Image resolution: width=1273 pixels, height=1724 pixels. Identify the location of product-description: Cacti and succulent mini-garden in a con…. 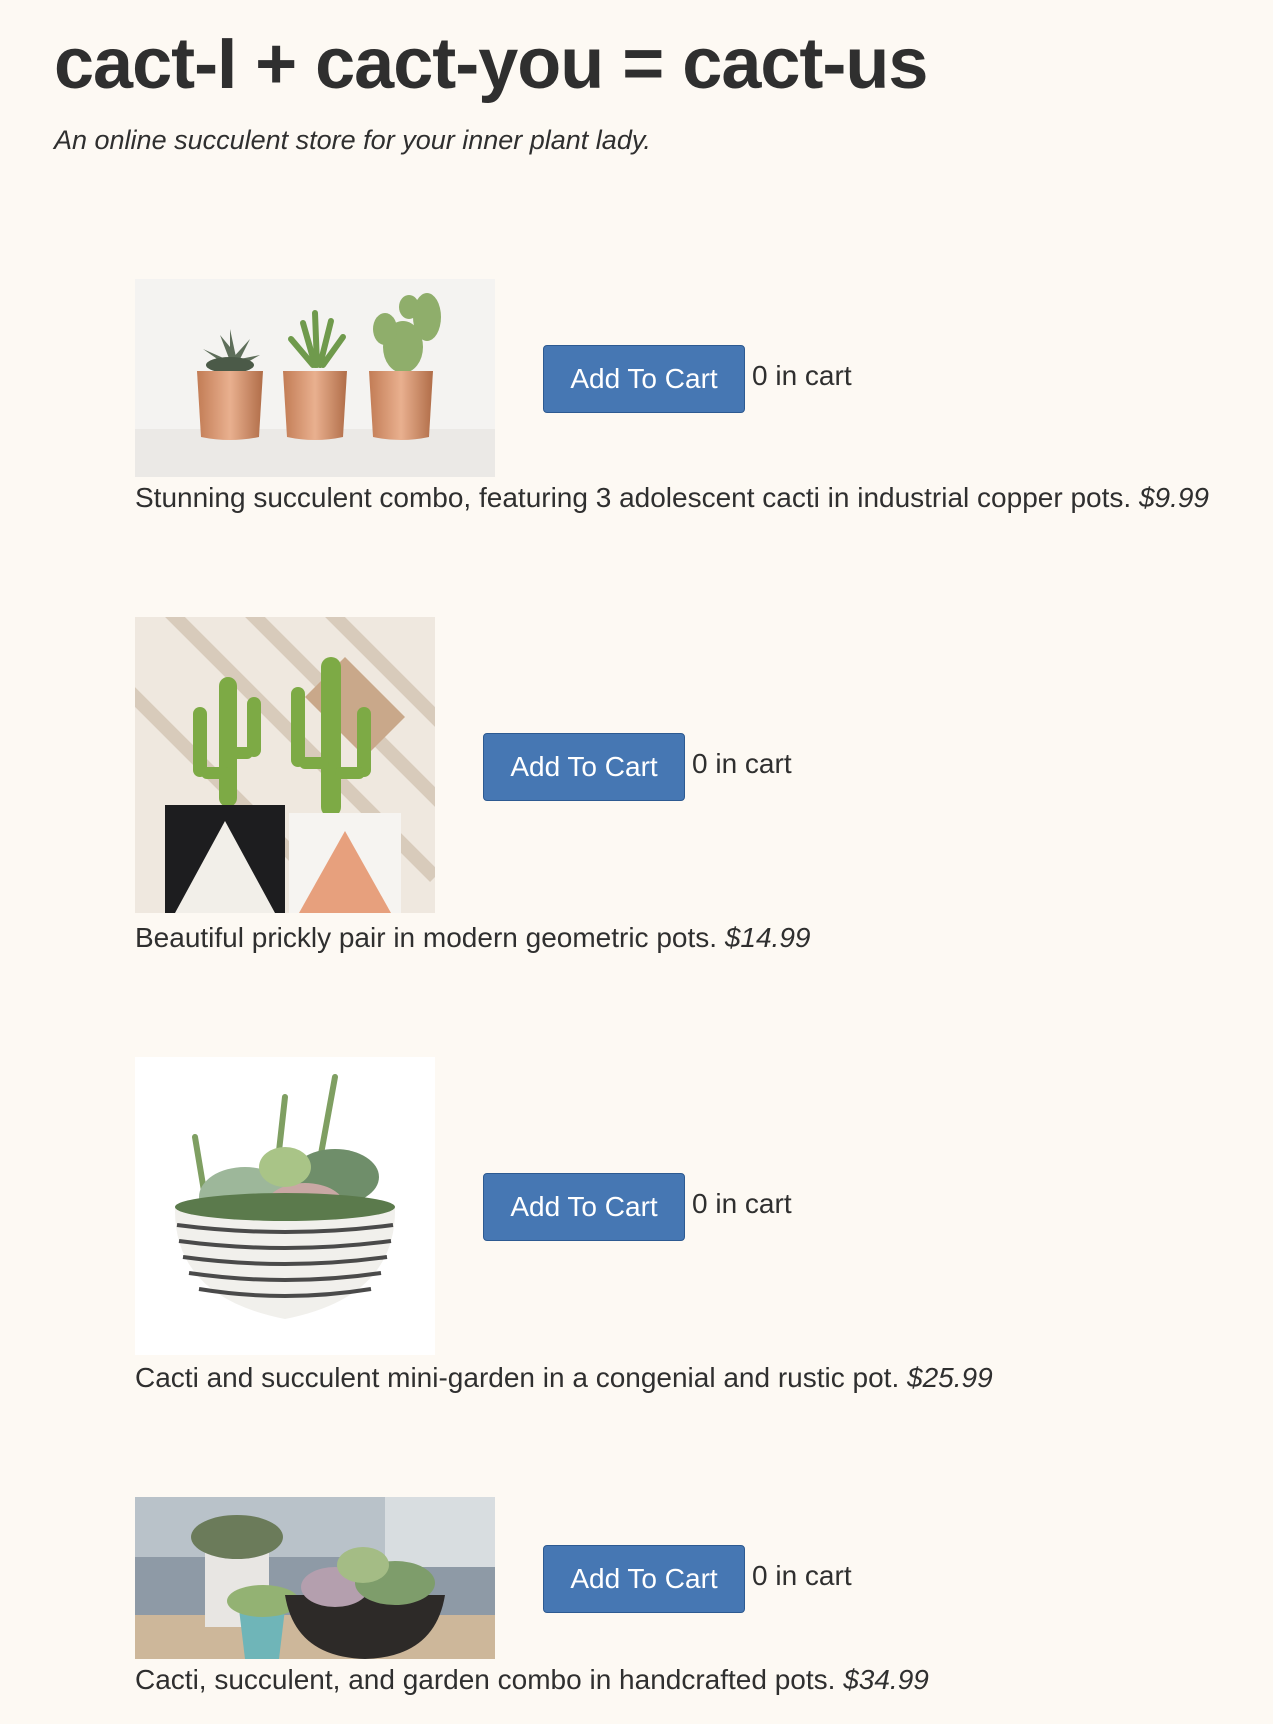
(564, 1378).